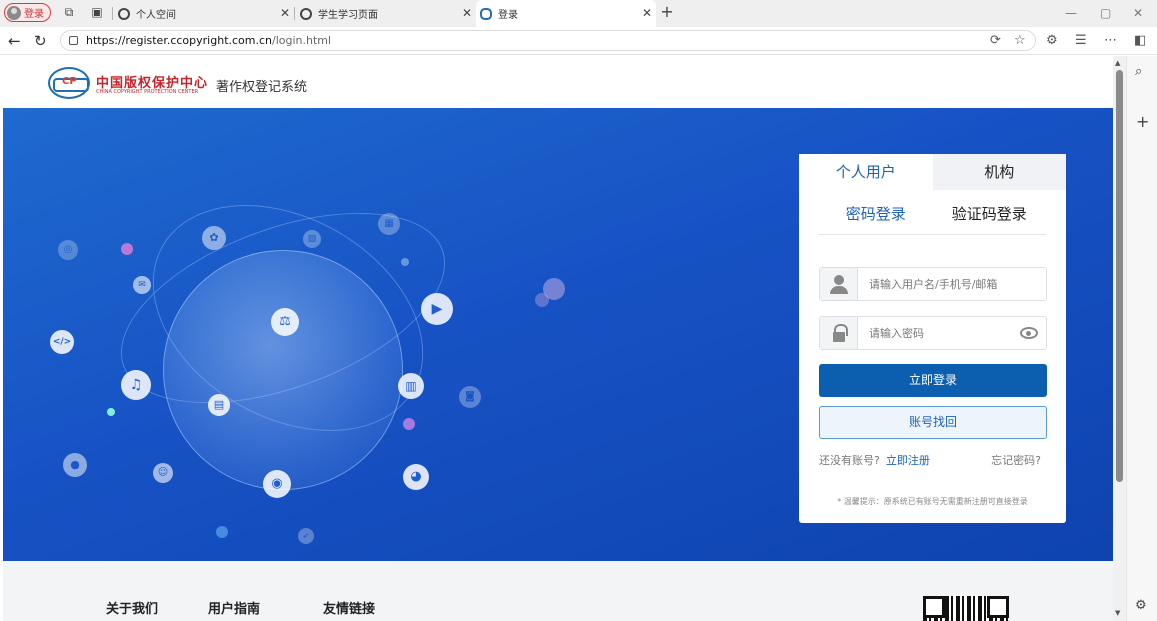 The width and height of the screenshot is (1157, 621). What do you see at coordinates (75, 465) in the screenshot?
I see `microphone-icon: ●` at bounding box center [75, 465].